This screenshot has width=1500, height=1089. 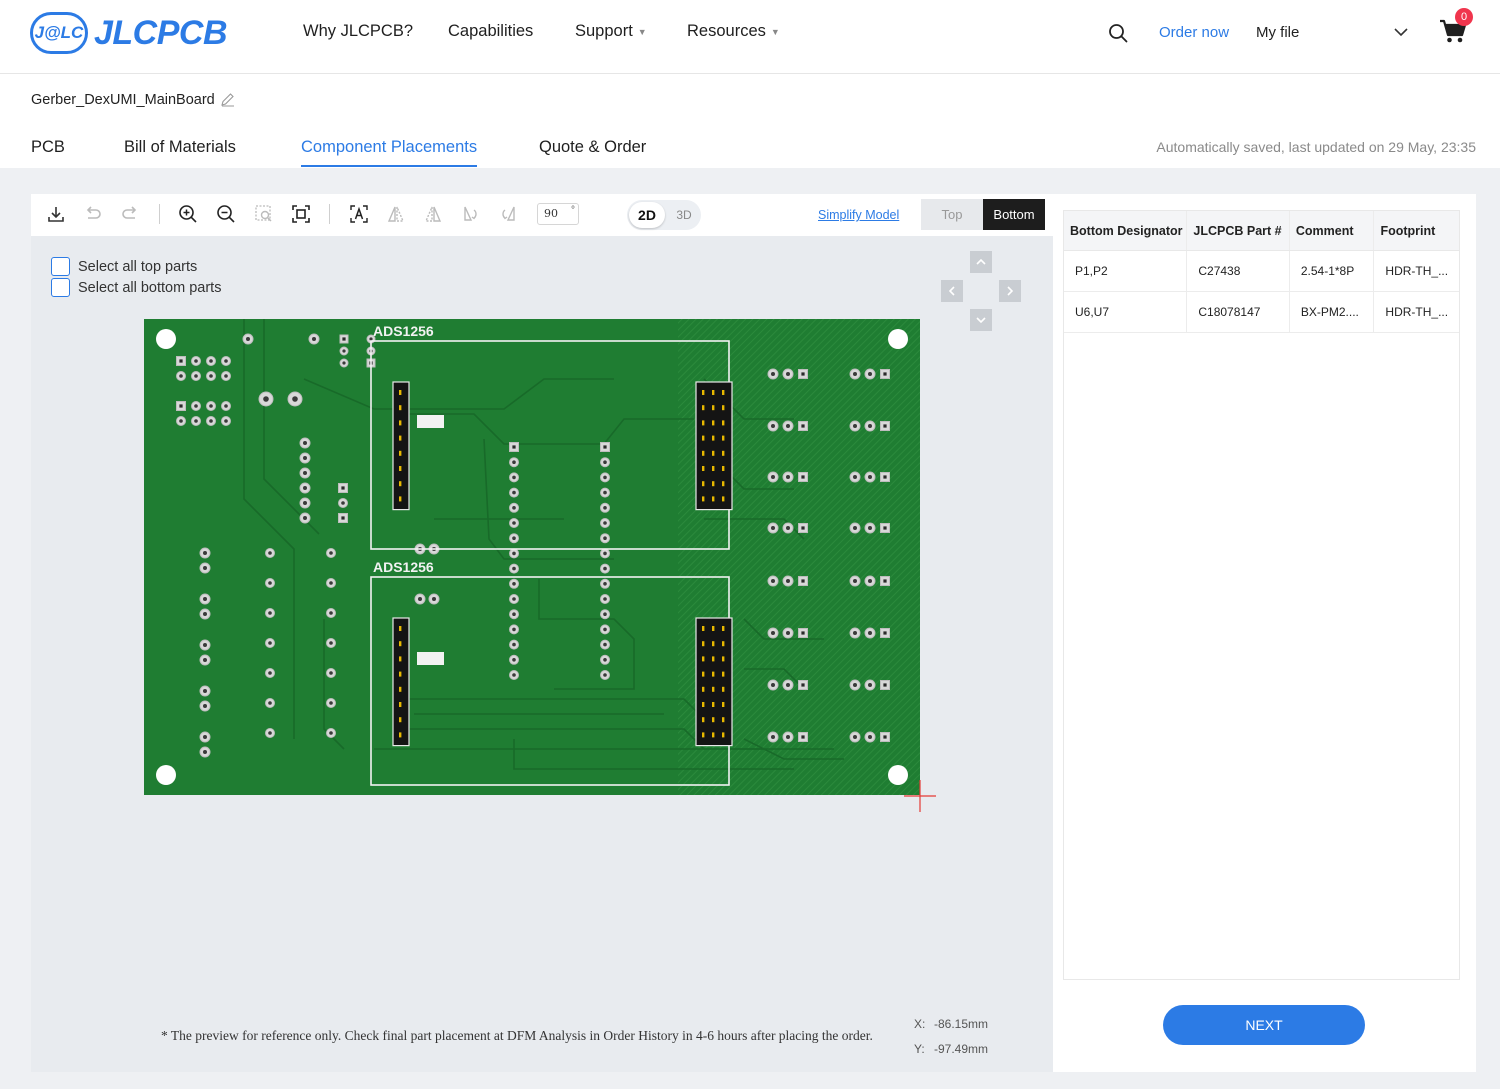 I want to click on tab-bill-of-materials: Bill of Materials, so click(x=180, y=151).